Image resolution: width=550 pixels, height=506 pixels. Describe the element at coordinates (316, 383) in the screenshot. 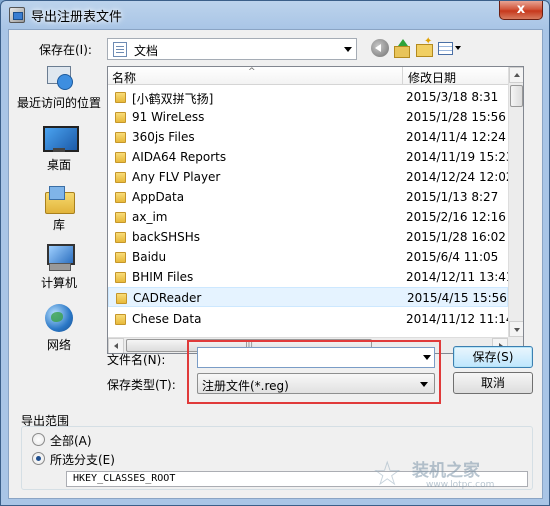

I see `save-type-dropdown: 注册文件(*.reg)` at that location.